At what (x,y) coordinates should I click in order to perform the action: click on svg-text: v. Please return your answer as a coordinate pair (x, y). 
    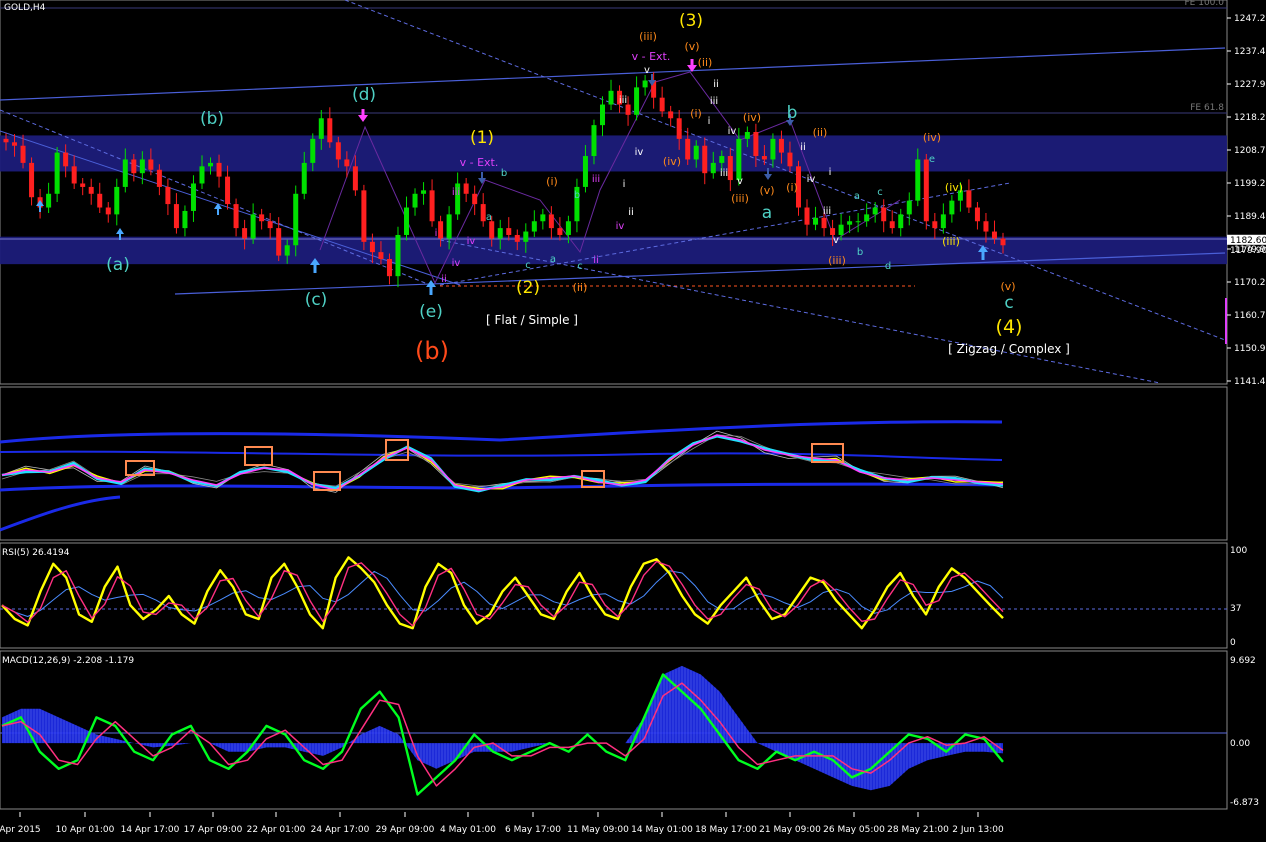
    Looking at the image, I should click on (647, 70).